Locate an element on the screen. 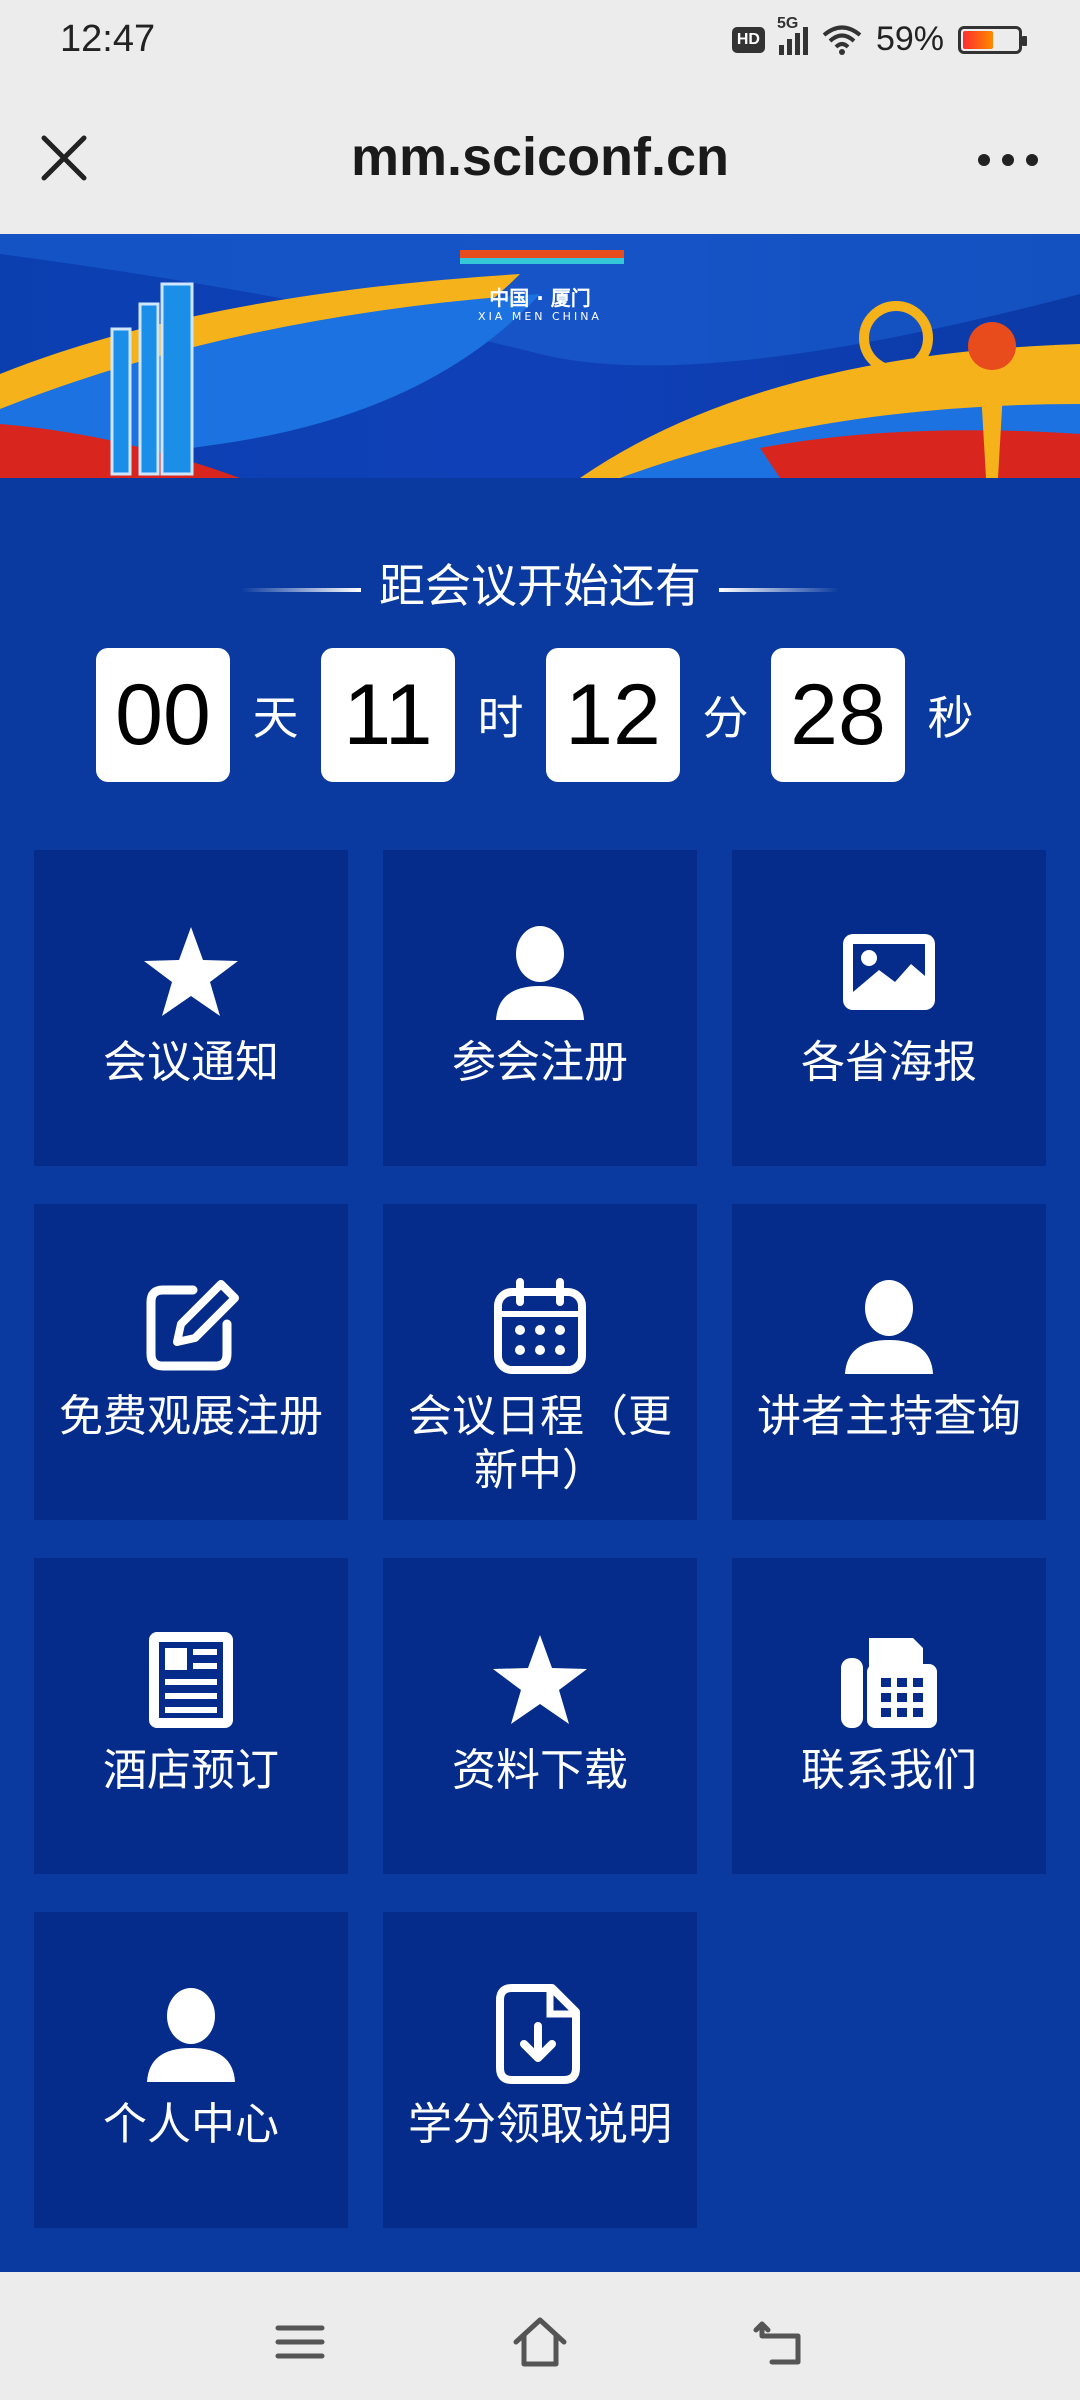 Image resolution: width=1080 pixels, height=2400 pixels. page-title: mm.sciconf.cn is located at coordinates (540, 157).